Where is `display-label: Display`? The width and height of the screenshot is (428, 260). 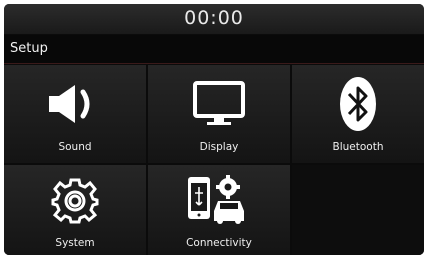 display-label: Display is located at coordinates (219, 147).